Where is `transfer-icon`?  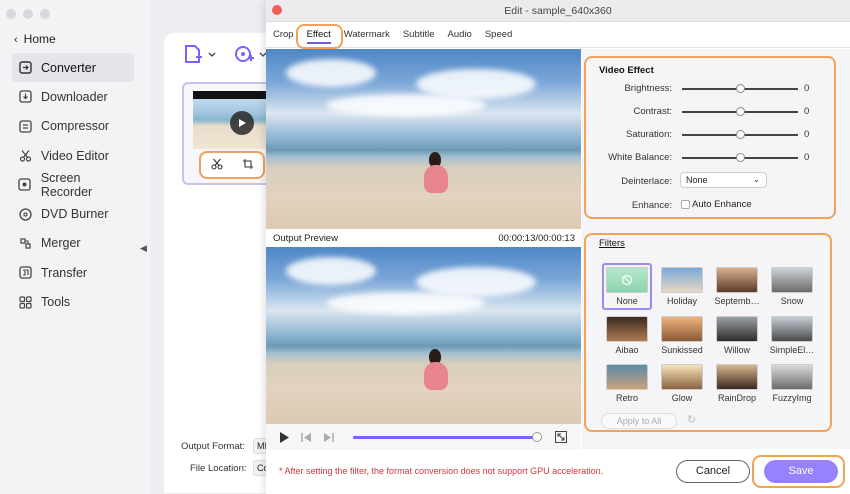
transfer-icon is located at coordinates (25, 273).